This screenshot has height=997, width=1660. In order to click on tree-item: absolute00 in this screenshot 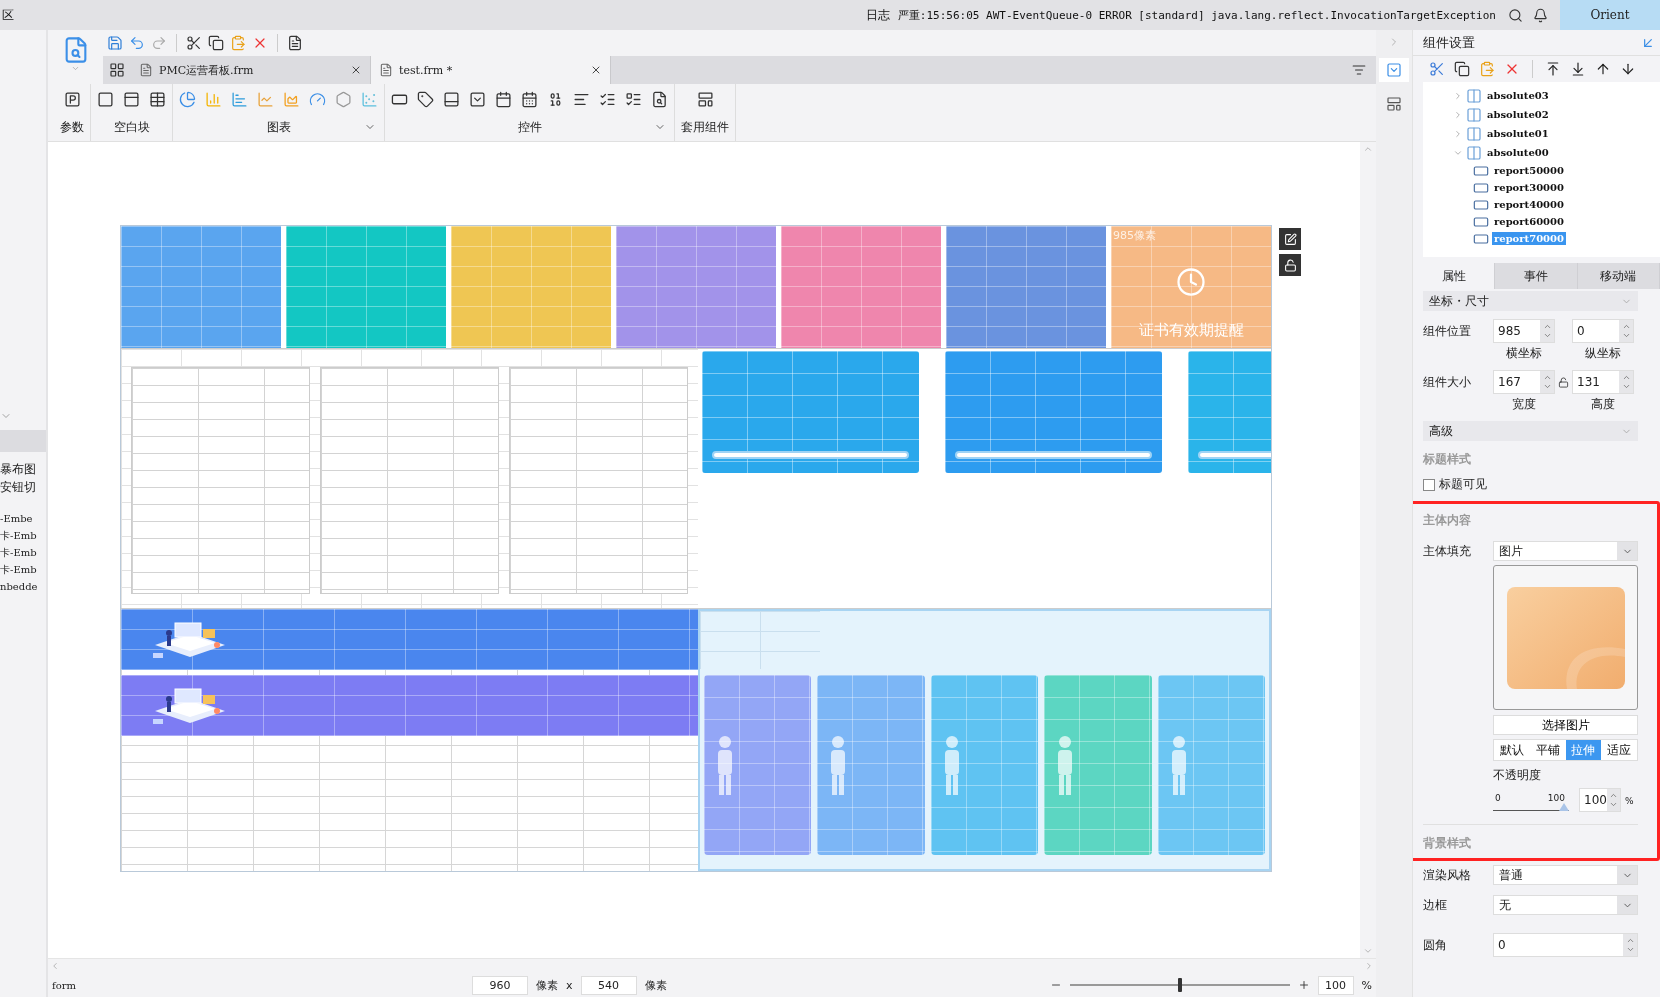, I will do `click(1518, 152)`.